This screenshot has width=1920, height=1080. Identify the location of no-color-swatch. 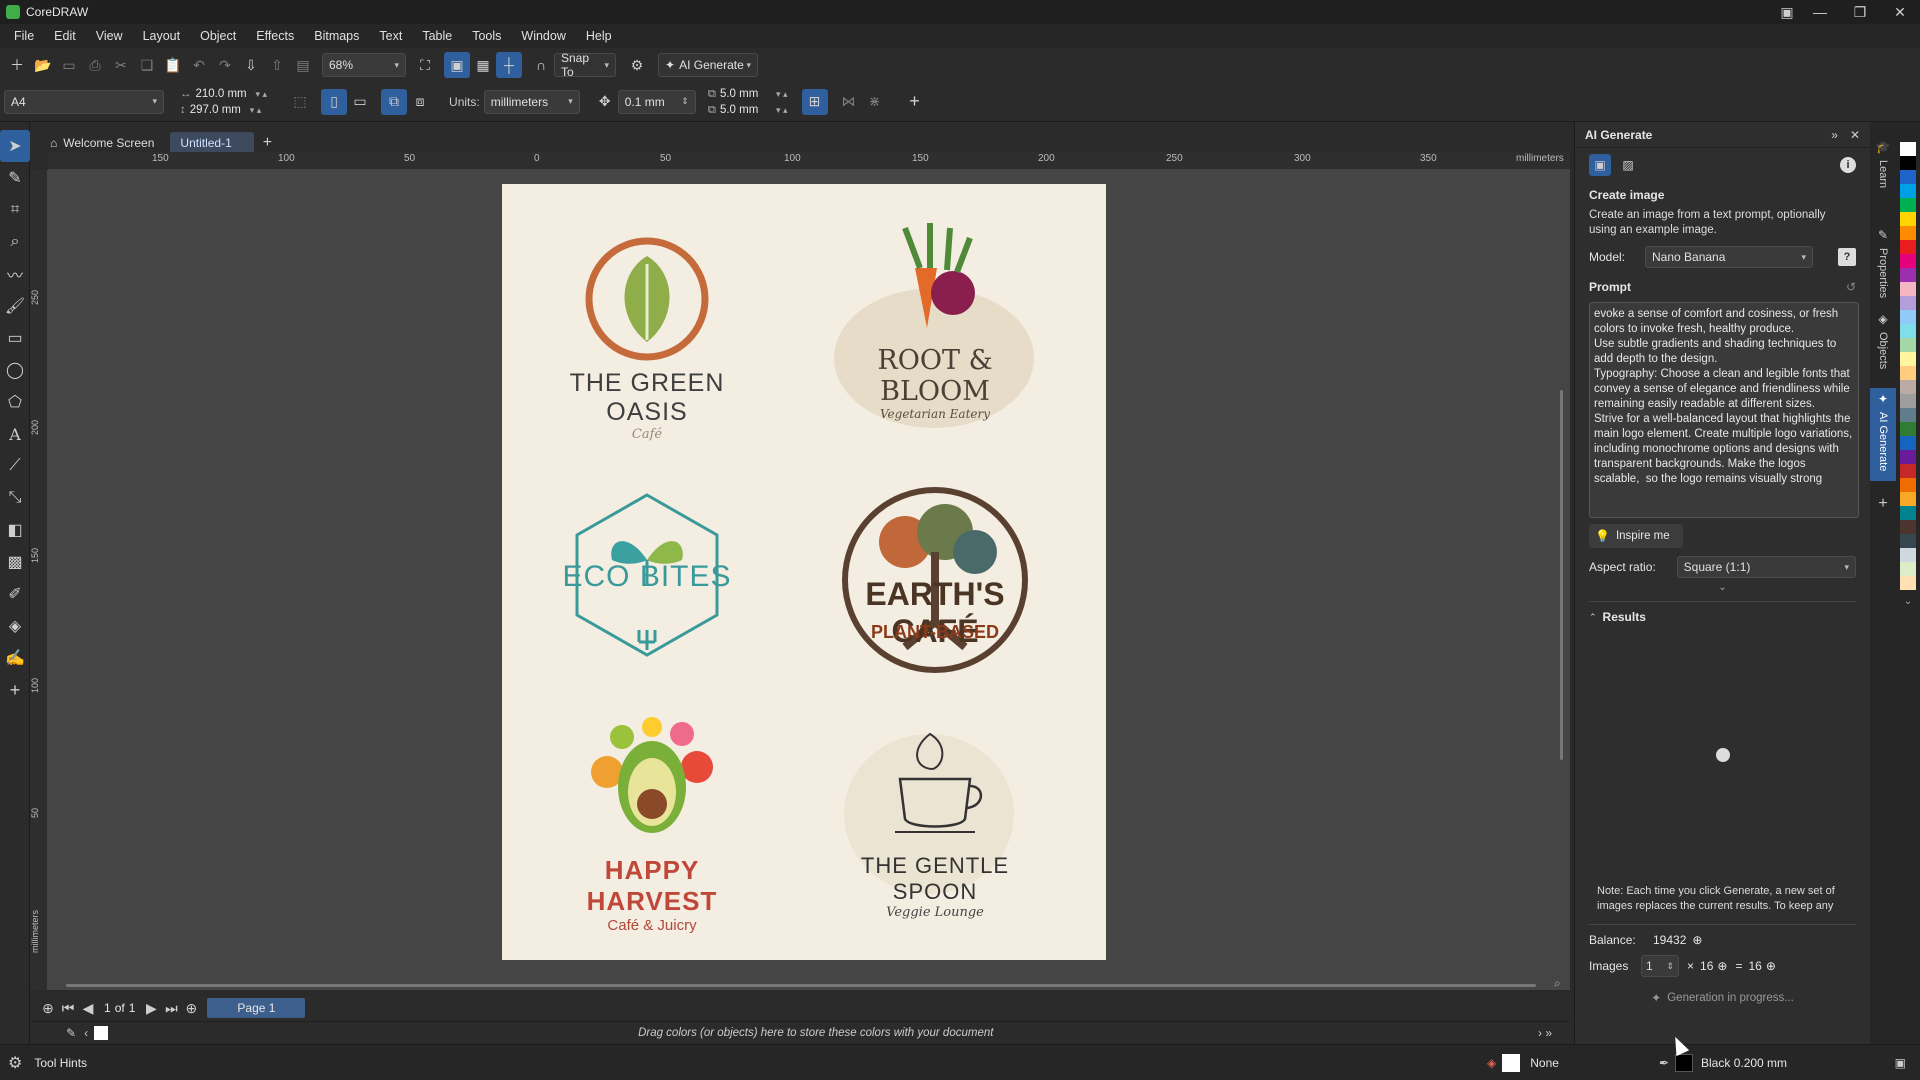
(101, 1032).